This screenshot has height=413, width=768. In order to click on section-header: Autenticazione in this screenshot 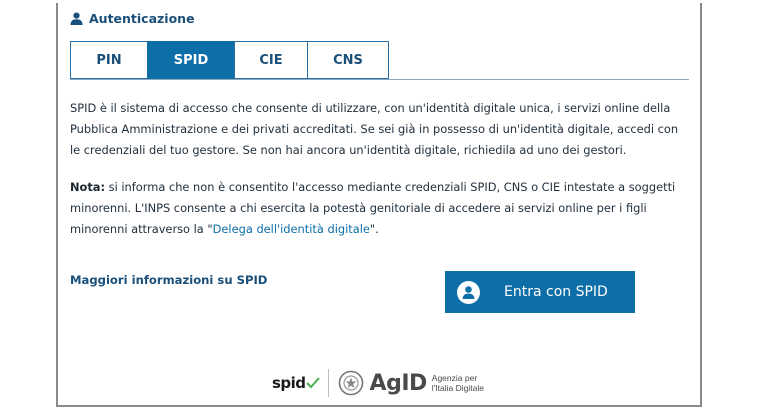, I will do `click(132, 18)`.